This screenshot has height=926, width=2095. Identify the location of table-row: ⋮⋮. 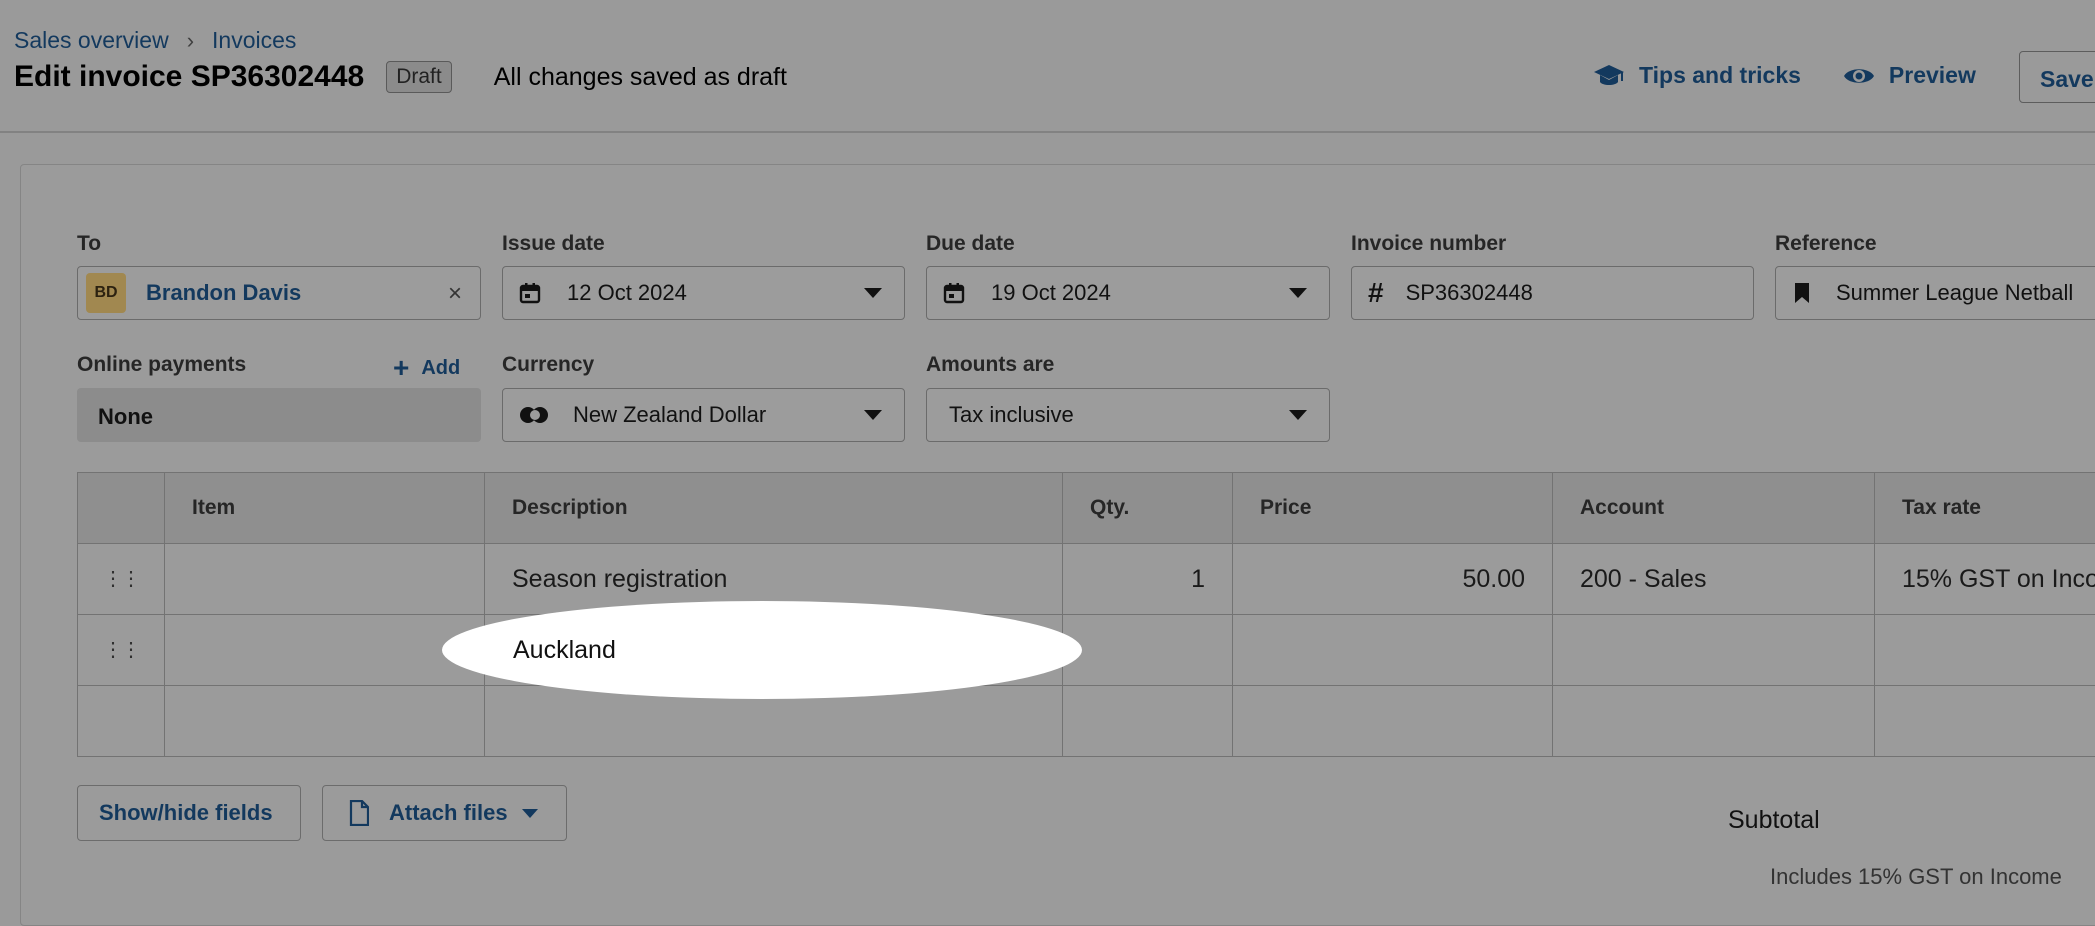
(1086, 650).